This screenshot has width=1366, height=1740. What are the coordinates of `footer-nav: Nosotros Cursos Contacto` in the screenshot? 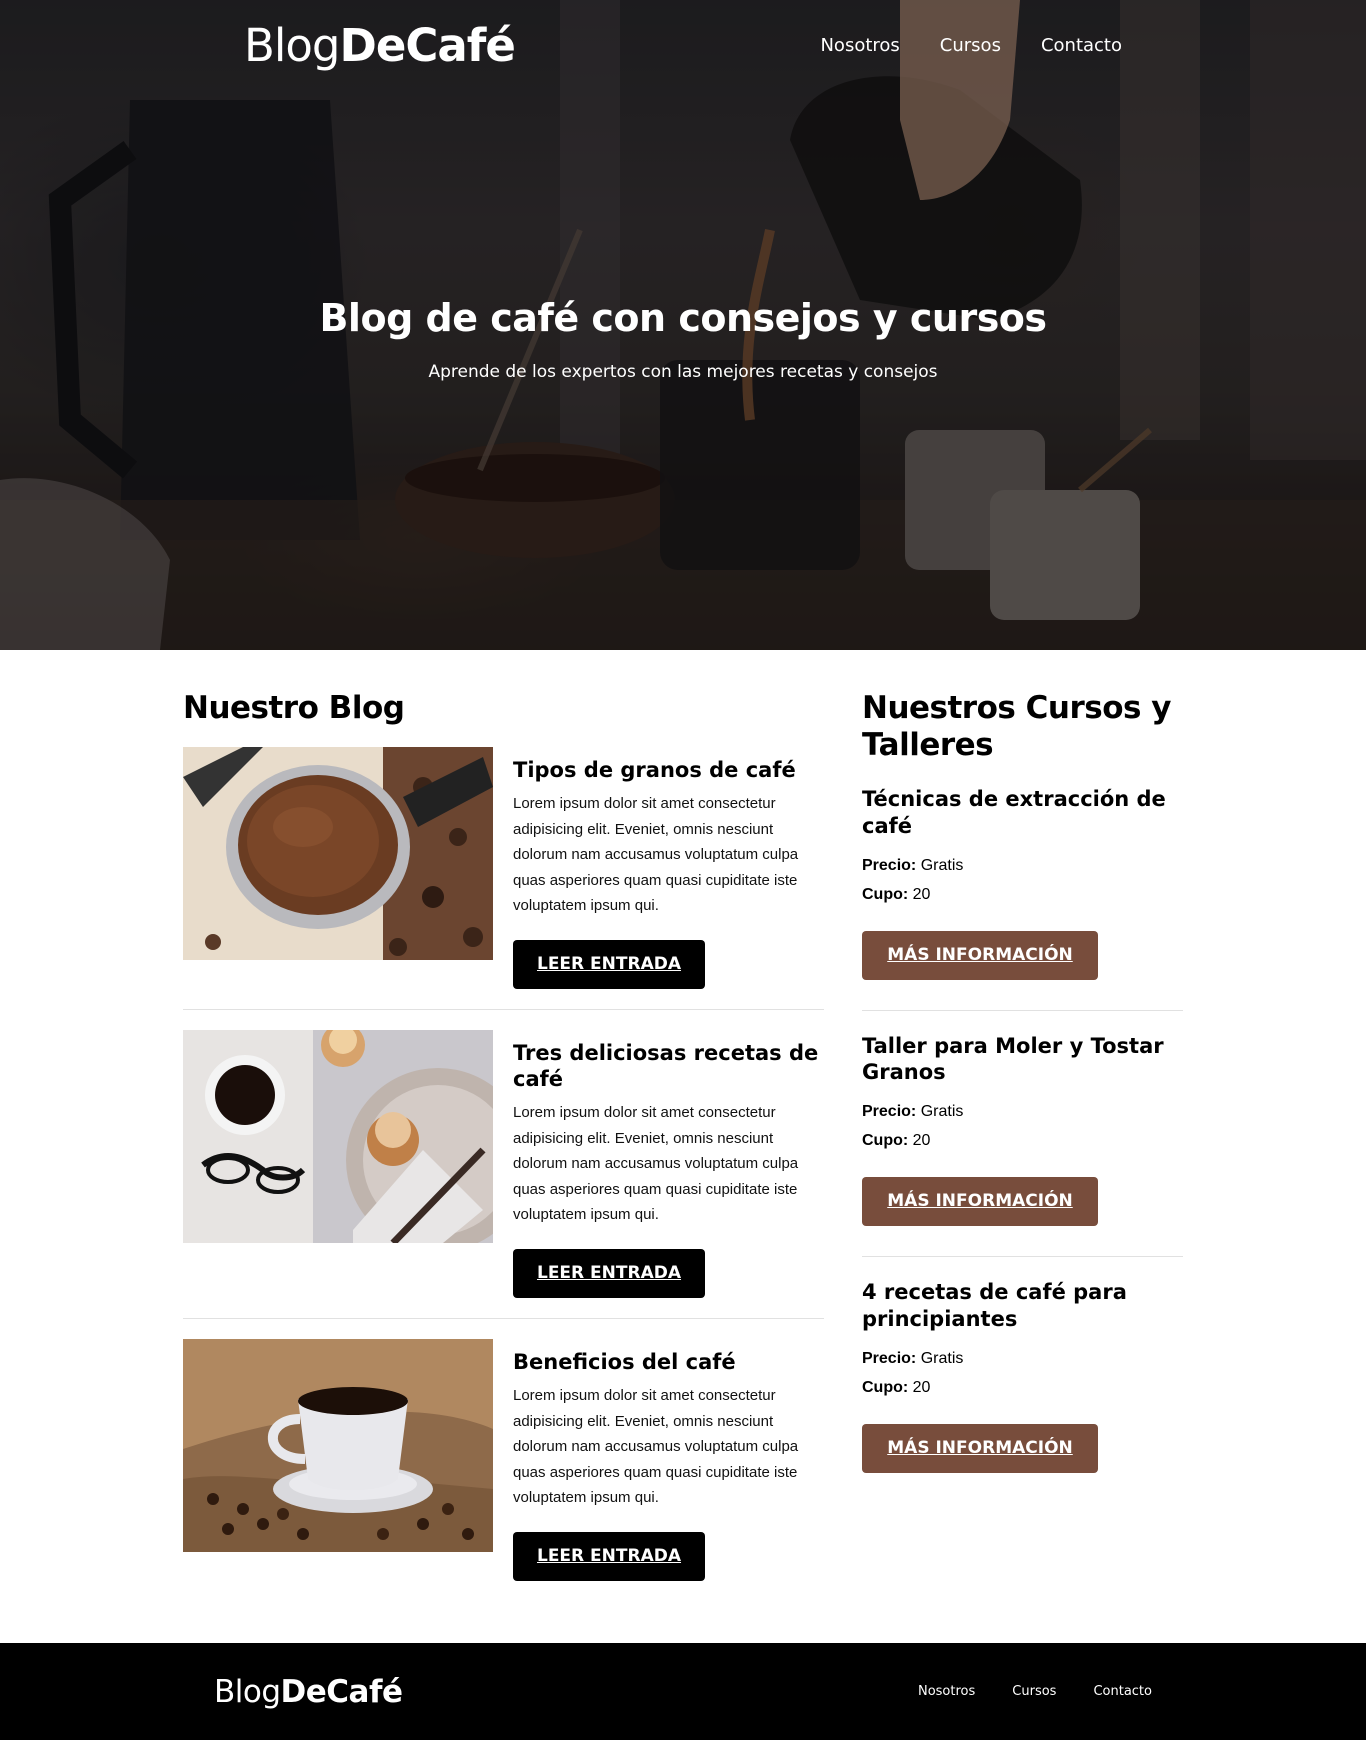 It's located at (1035, 1691).